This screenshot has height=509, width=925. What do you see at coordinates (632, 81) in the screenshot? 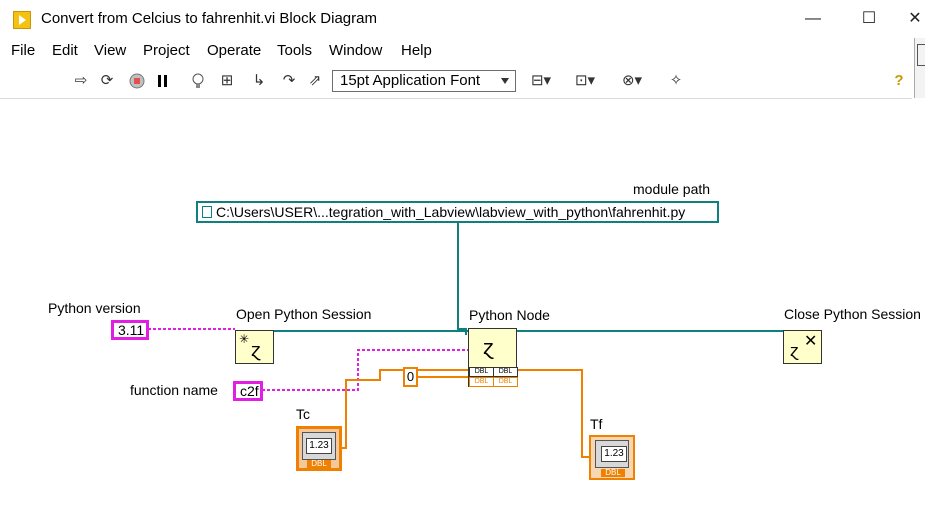
I see `reorder-icon: ⊗▾` at bounding box center [632, 81].